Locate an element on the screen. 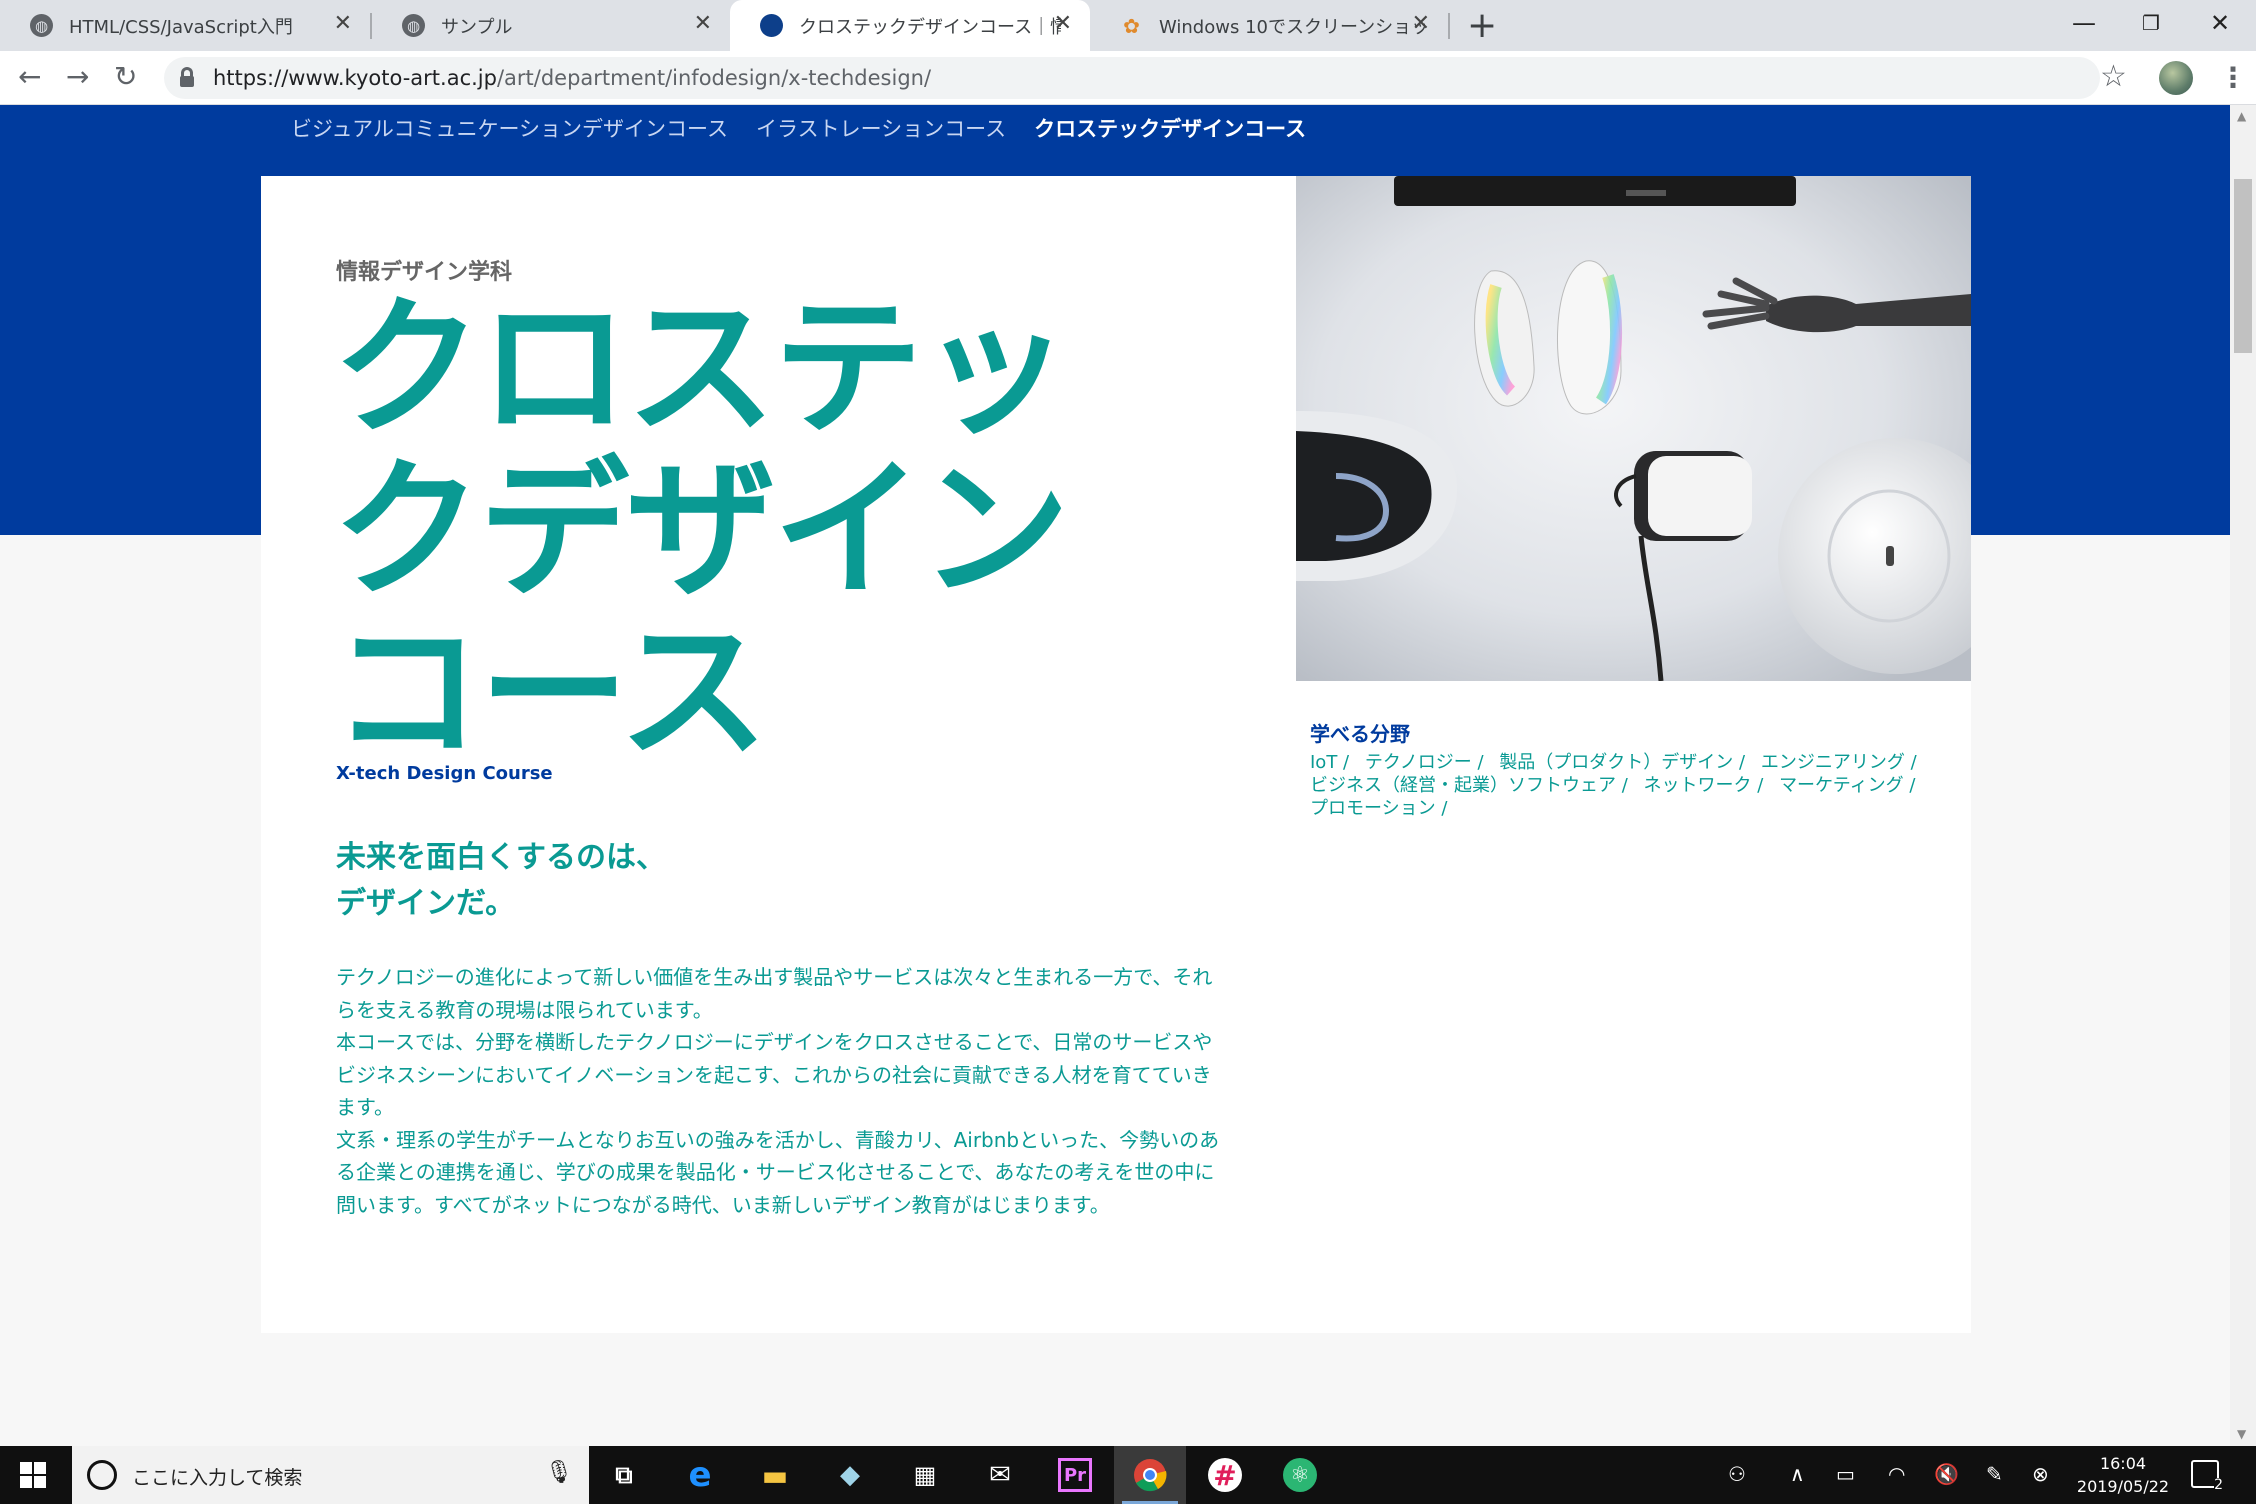 The width and height of the screenshot is (2256, 1504). scroll-up-arrow-icon: ▲ is located at coordinates (2241, 116).